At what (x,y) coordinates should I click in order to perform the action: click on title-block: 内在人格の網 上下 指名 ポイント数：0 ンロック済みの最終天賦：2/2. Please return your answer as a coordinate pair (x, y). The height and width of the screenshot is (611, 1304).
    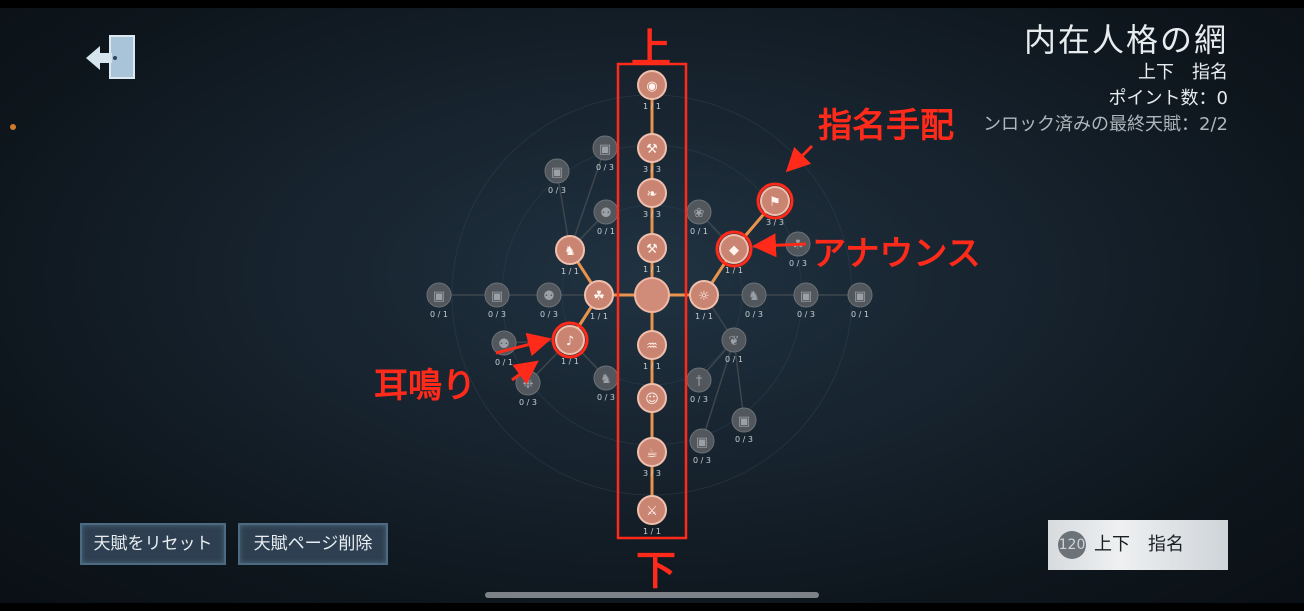
    Looking at the image, I should click on (1105, 79).